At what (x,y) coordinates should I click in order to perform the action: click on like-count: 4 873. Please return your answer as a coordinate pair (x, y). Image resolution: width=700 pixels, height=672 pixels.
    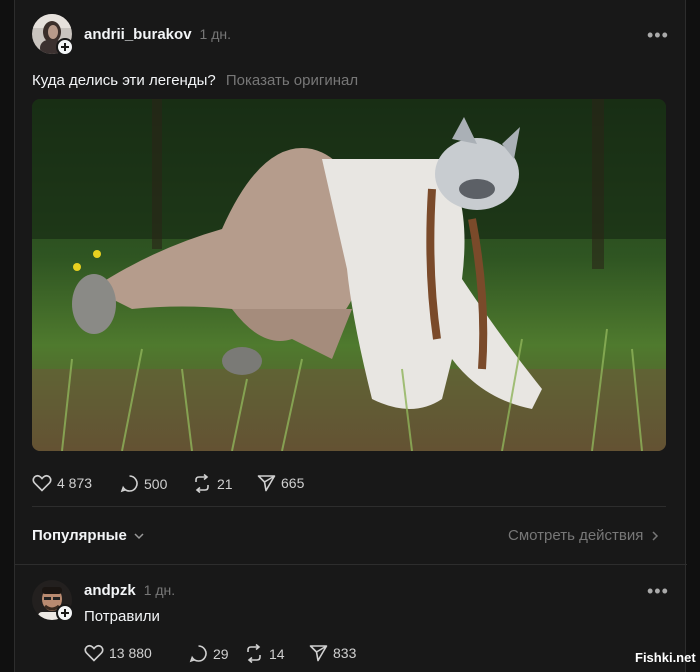
    Looking at the image, I should click on (75, 483).